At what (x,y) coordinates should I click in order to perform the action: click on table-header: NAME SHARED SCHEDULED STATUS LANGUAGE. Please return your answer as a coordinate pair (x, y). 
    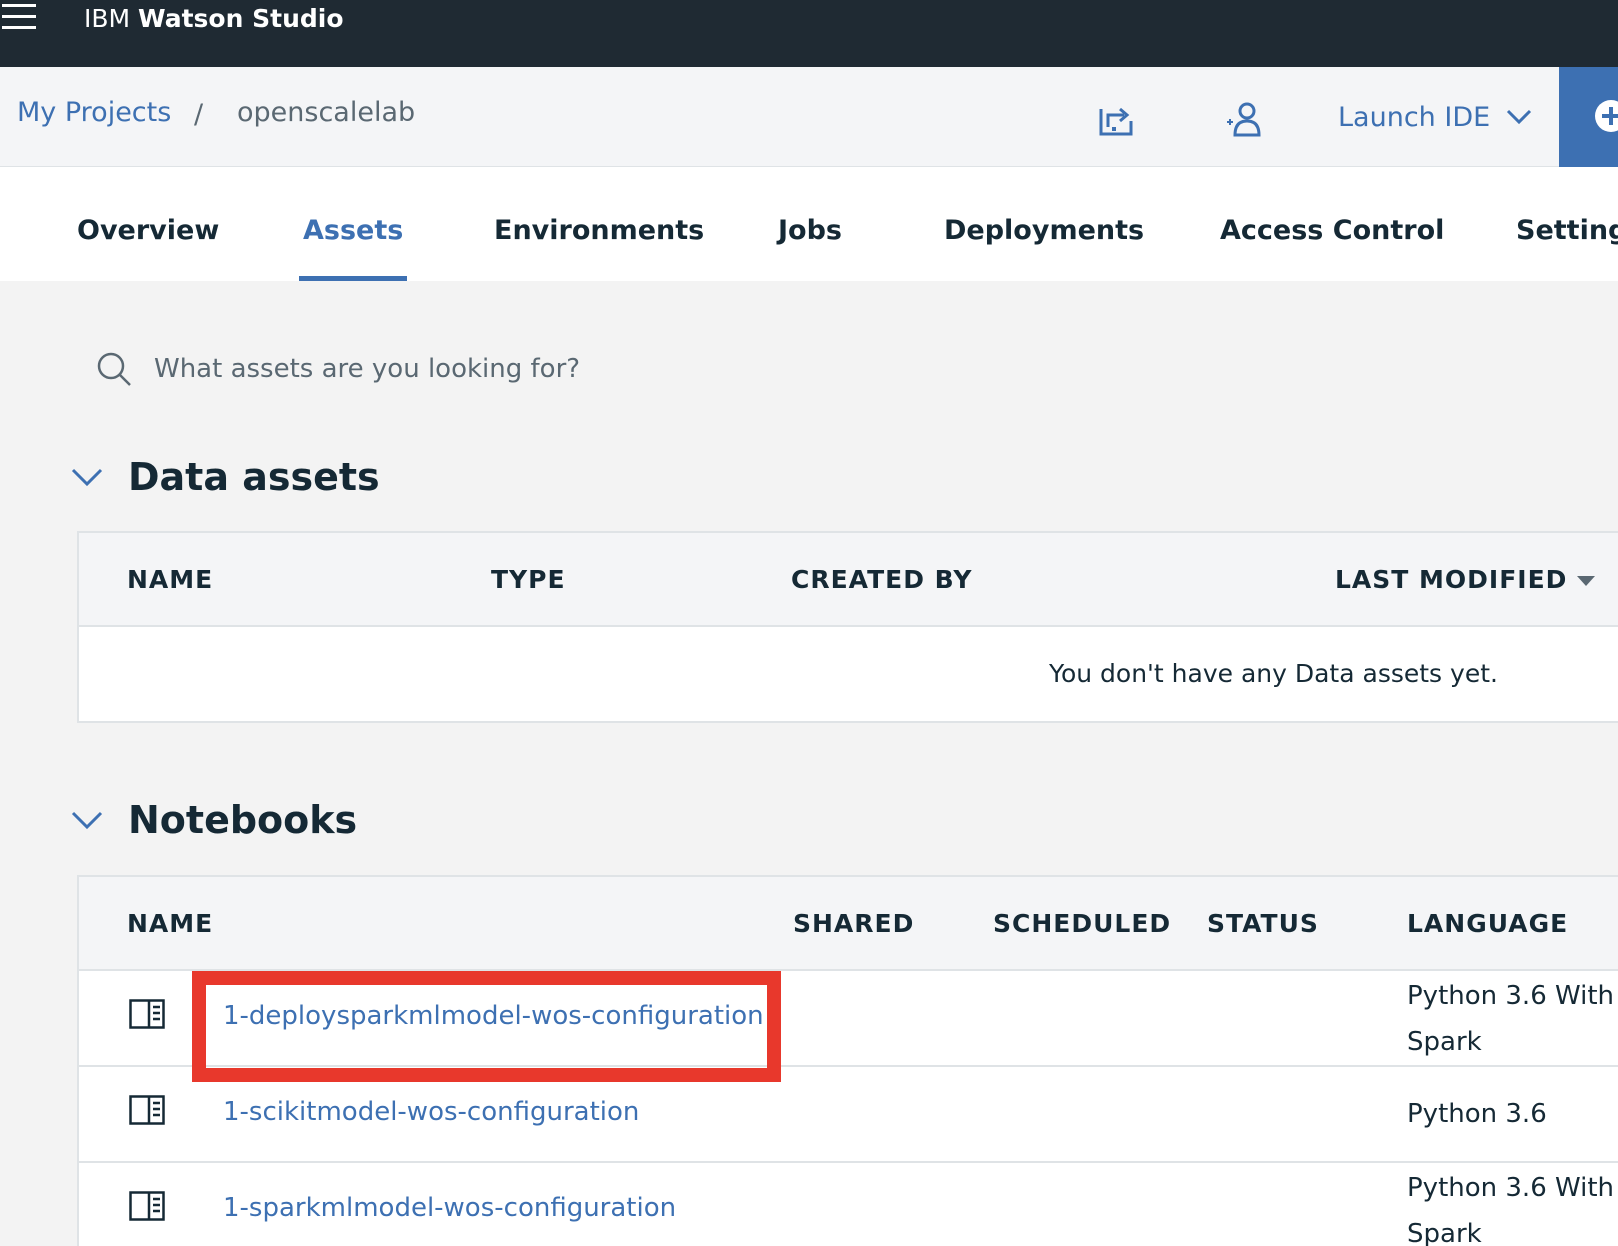
    Looking at the image, I should click on (848, 924).